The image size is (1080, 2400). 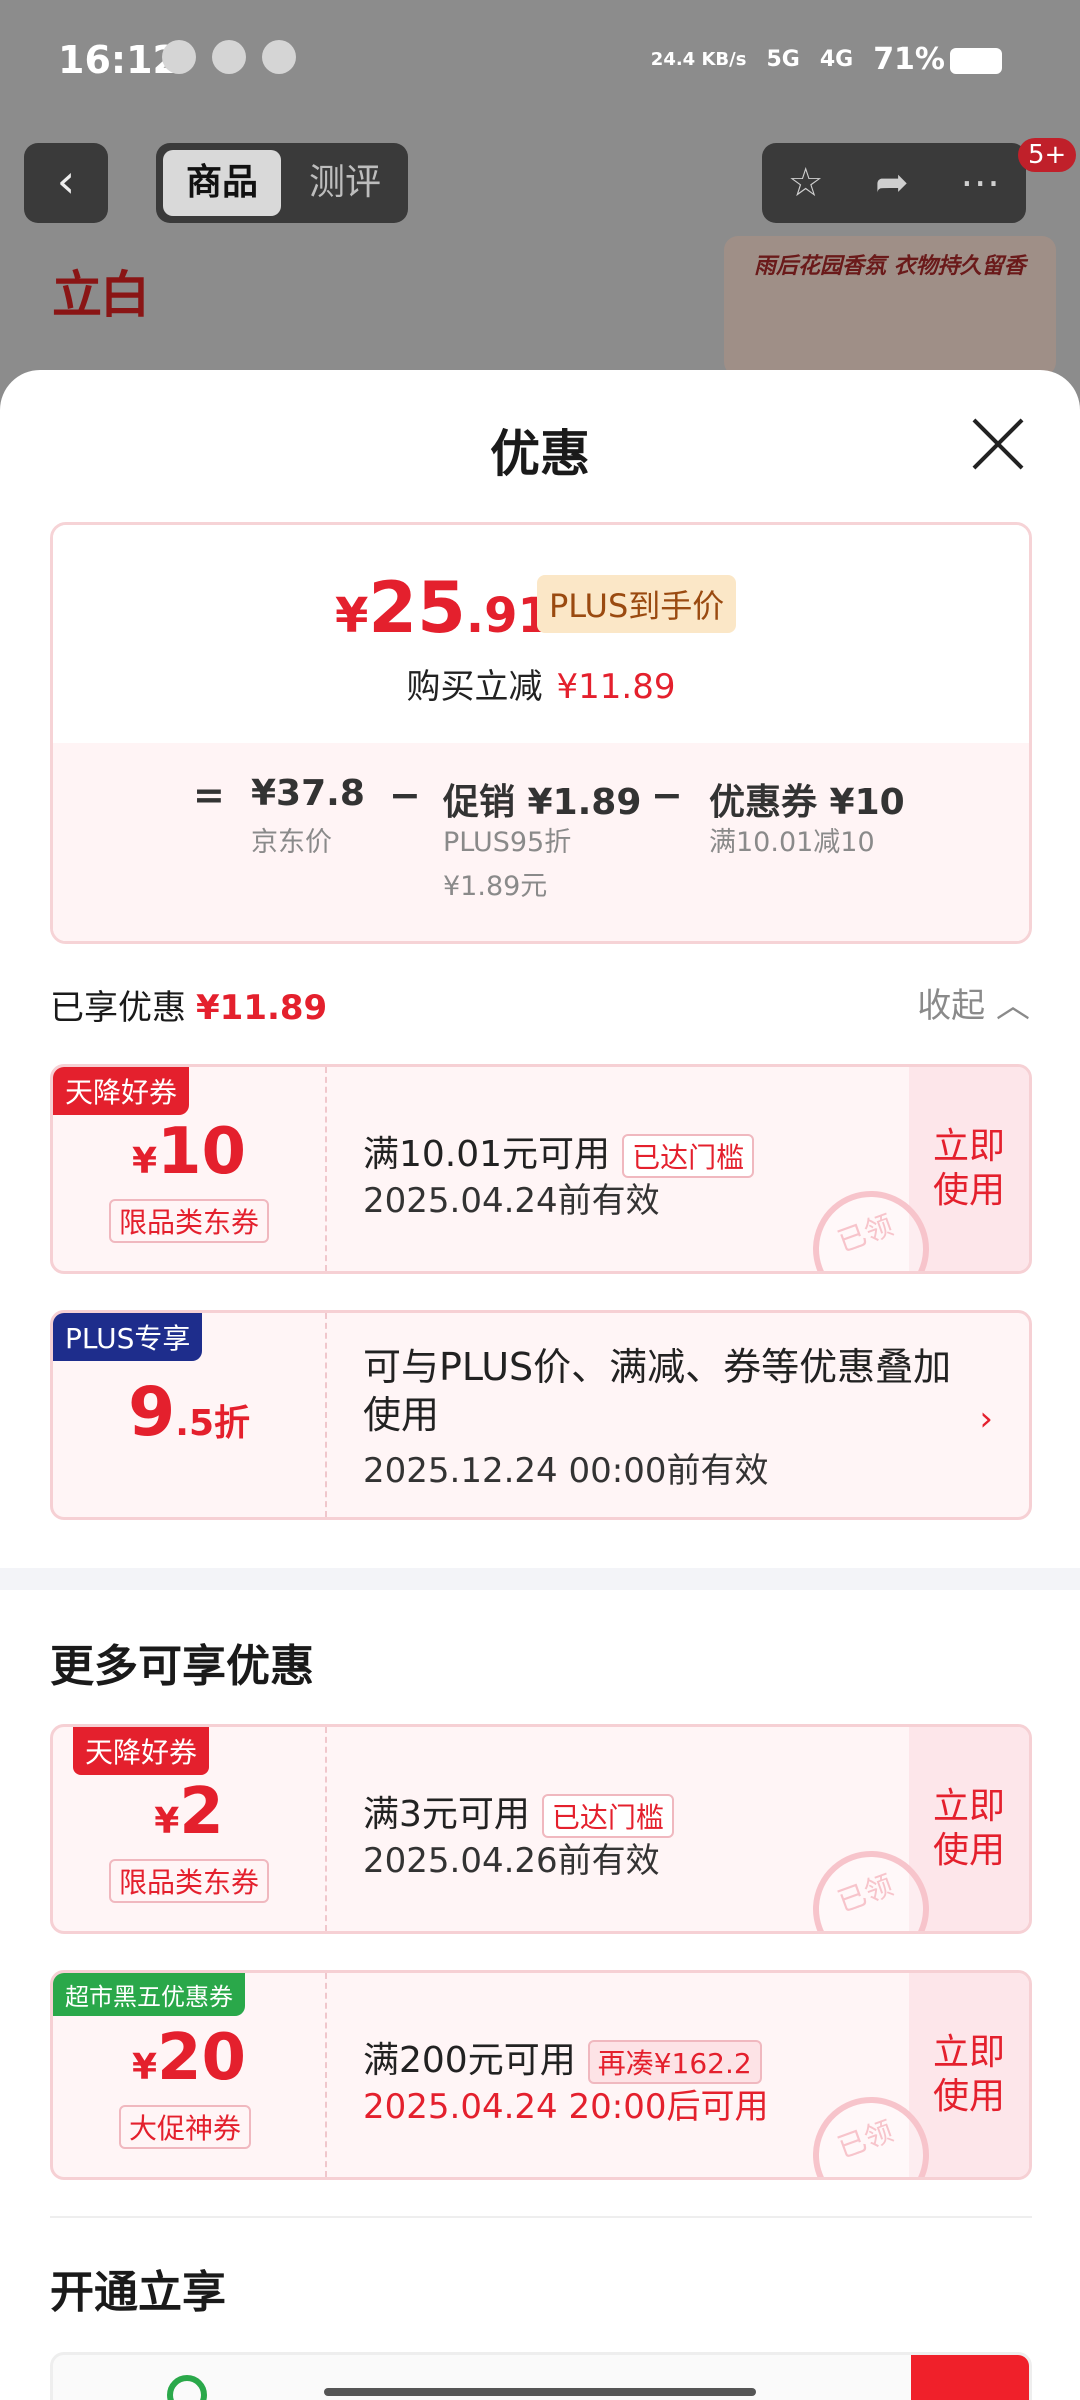 I want to click on coupon-amount: ¥10, so click(x=189, y=1152).